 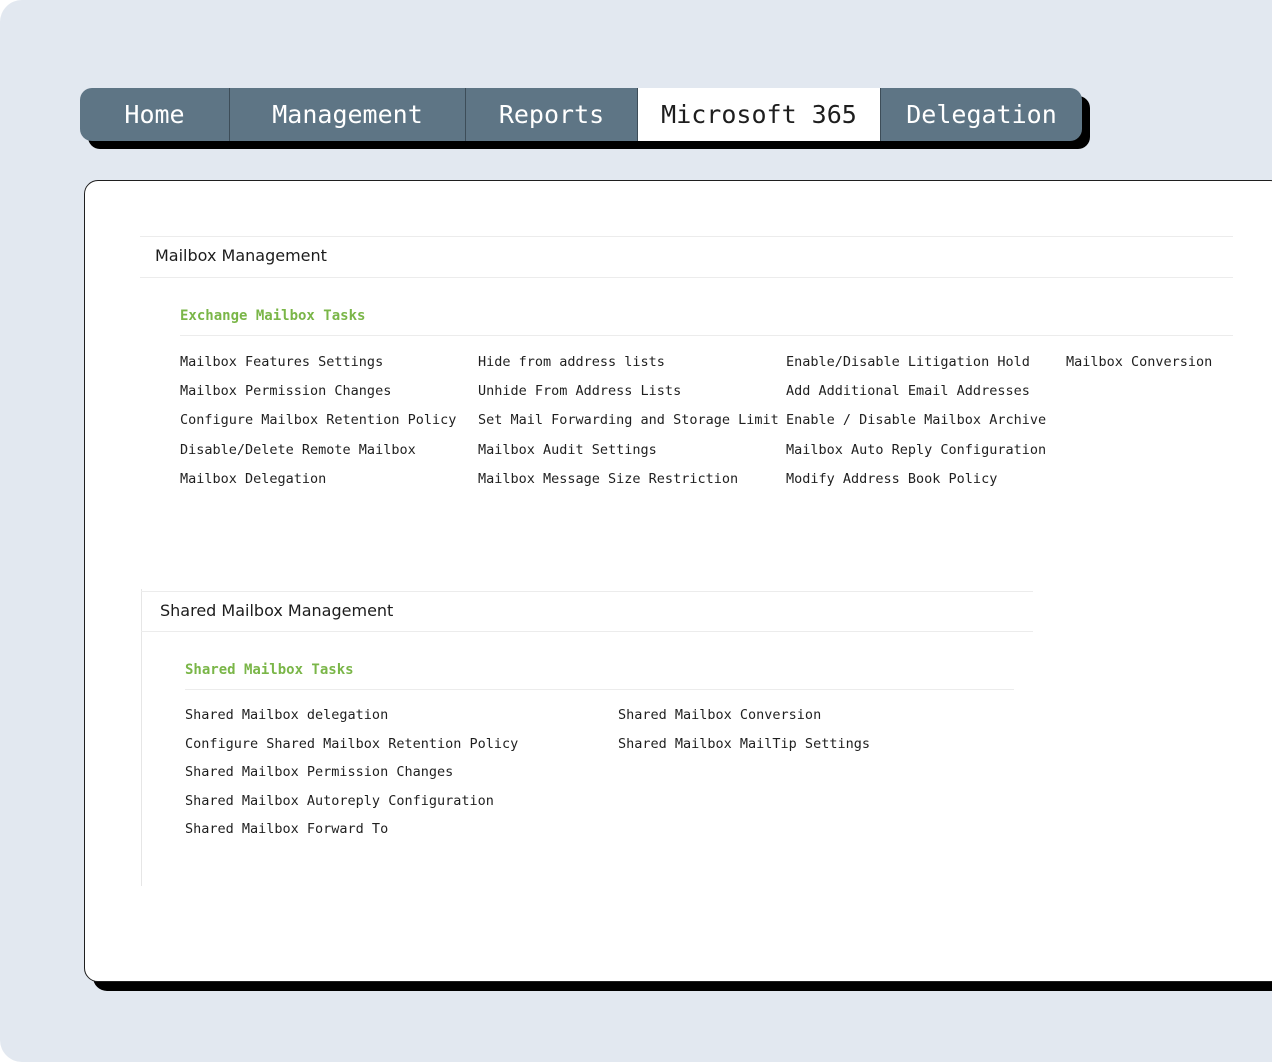 What do you see at coordinates (916, 485) in the screenshot?
I see `task-link: Modify Address Book Policy` at bounding box center [916, 485].